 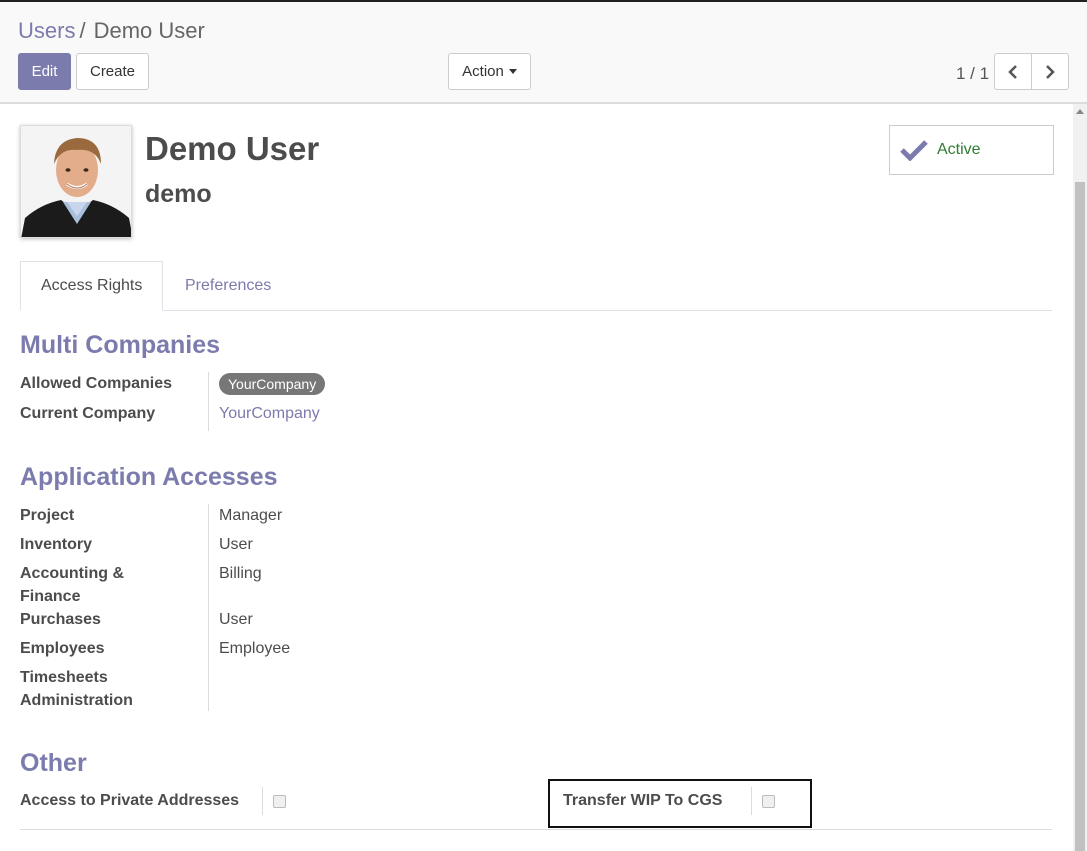 I want to click on current-company-label: Current Company, so click(x=88, y=413).